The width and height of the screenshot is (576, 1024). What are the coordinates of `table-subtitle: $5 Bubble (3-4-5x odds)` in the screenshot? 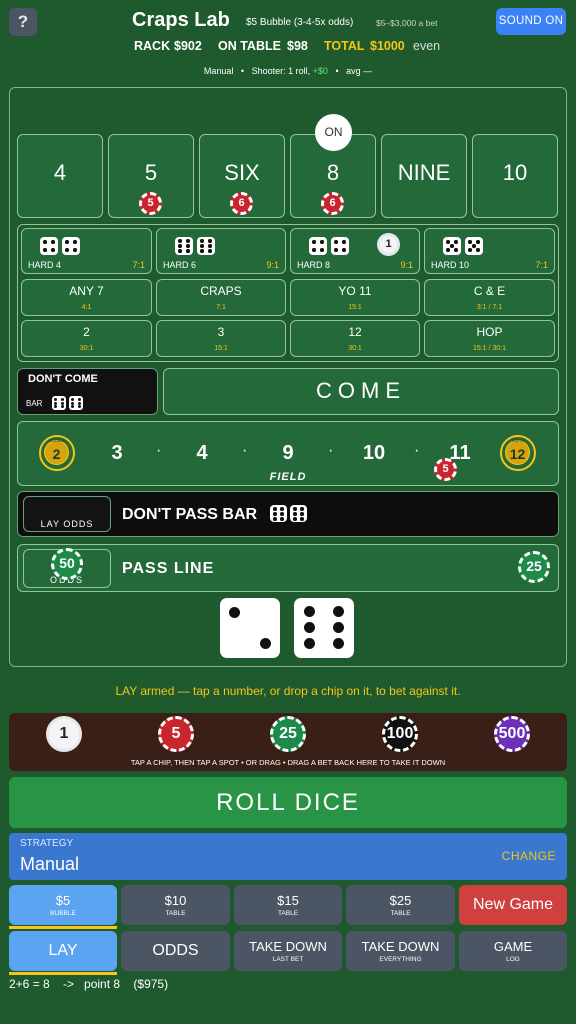 It's located at (300, 22).